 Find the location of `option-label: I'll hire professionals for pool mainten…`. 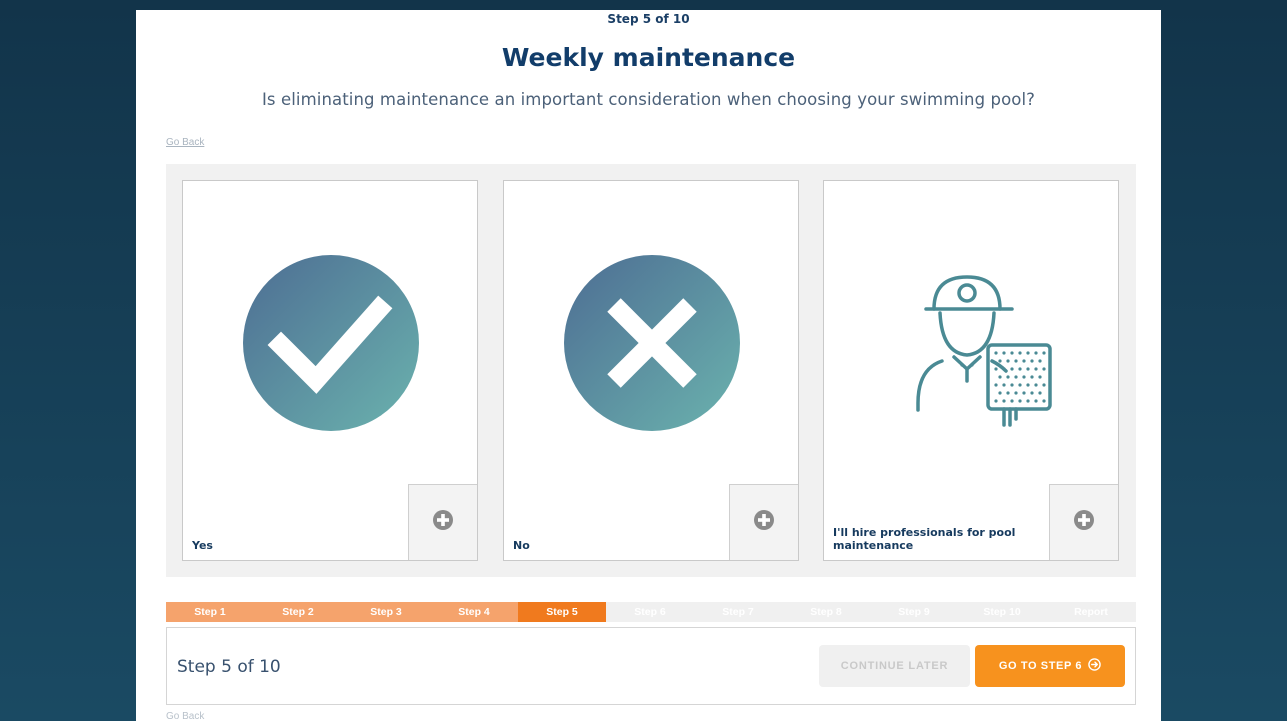

option-label: I'll hire professionals for pool mainten… is located at coordinates (924, 539).